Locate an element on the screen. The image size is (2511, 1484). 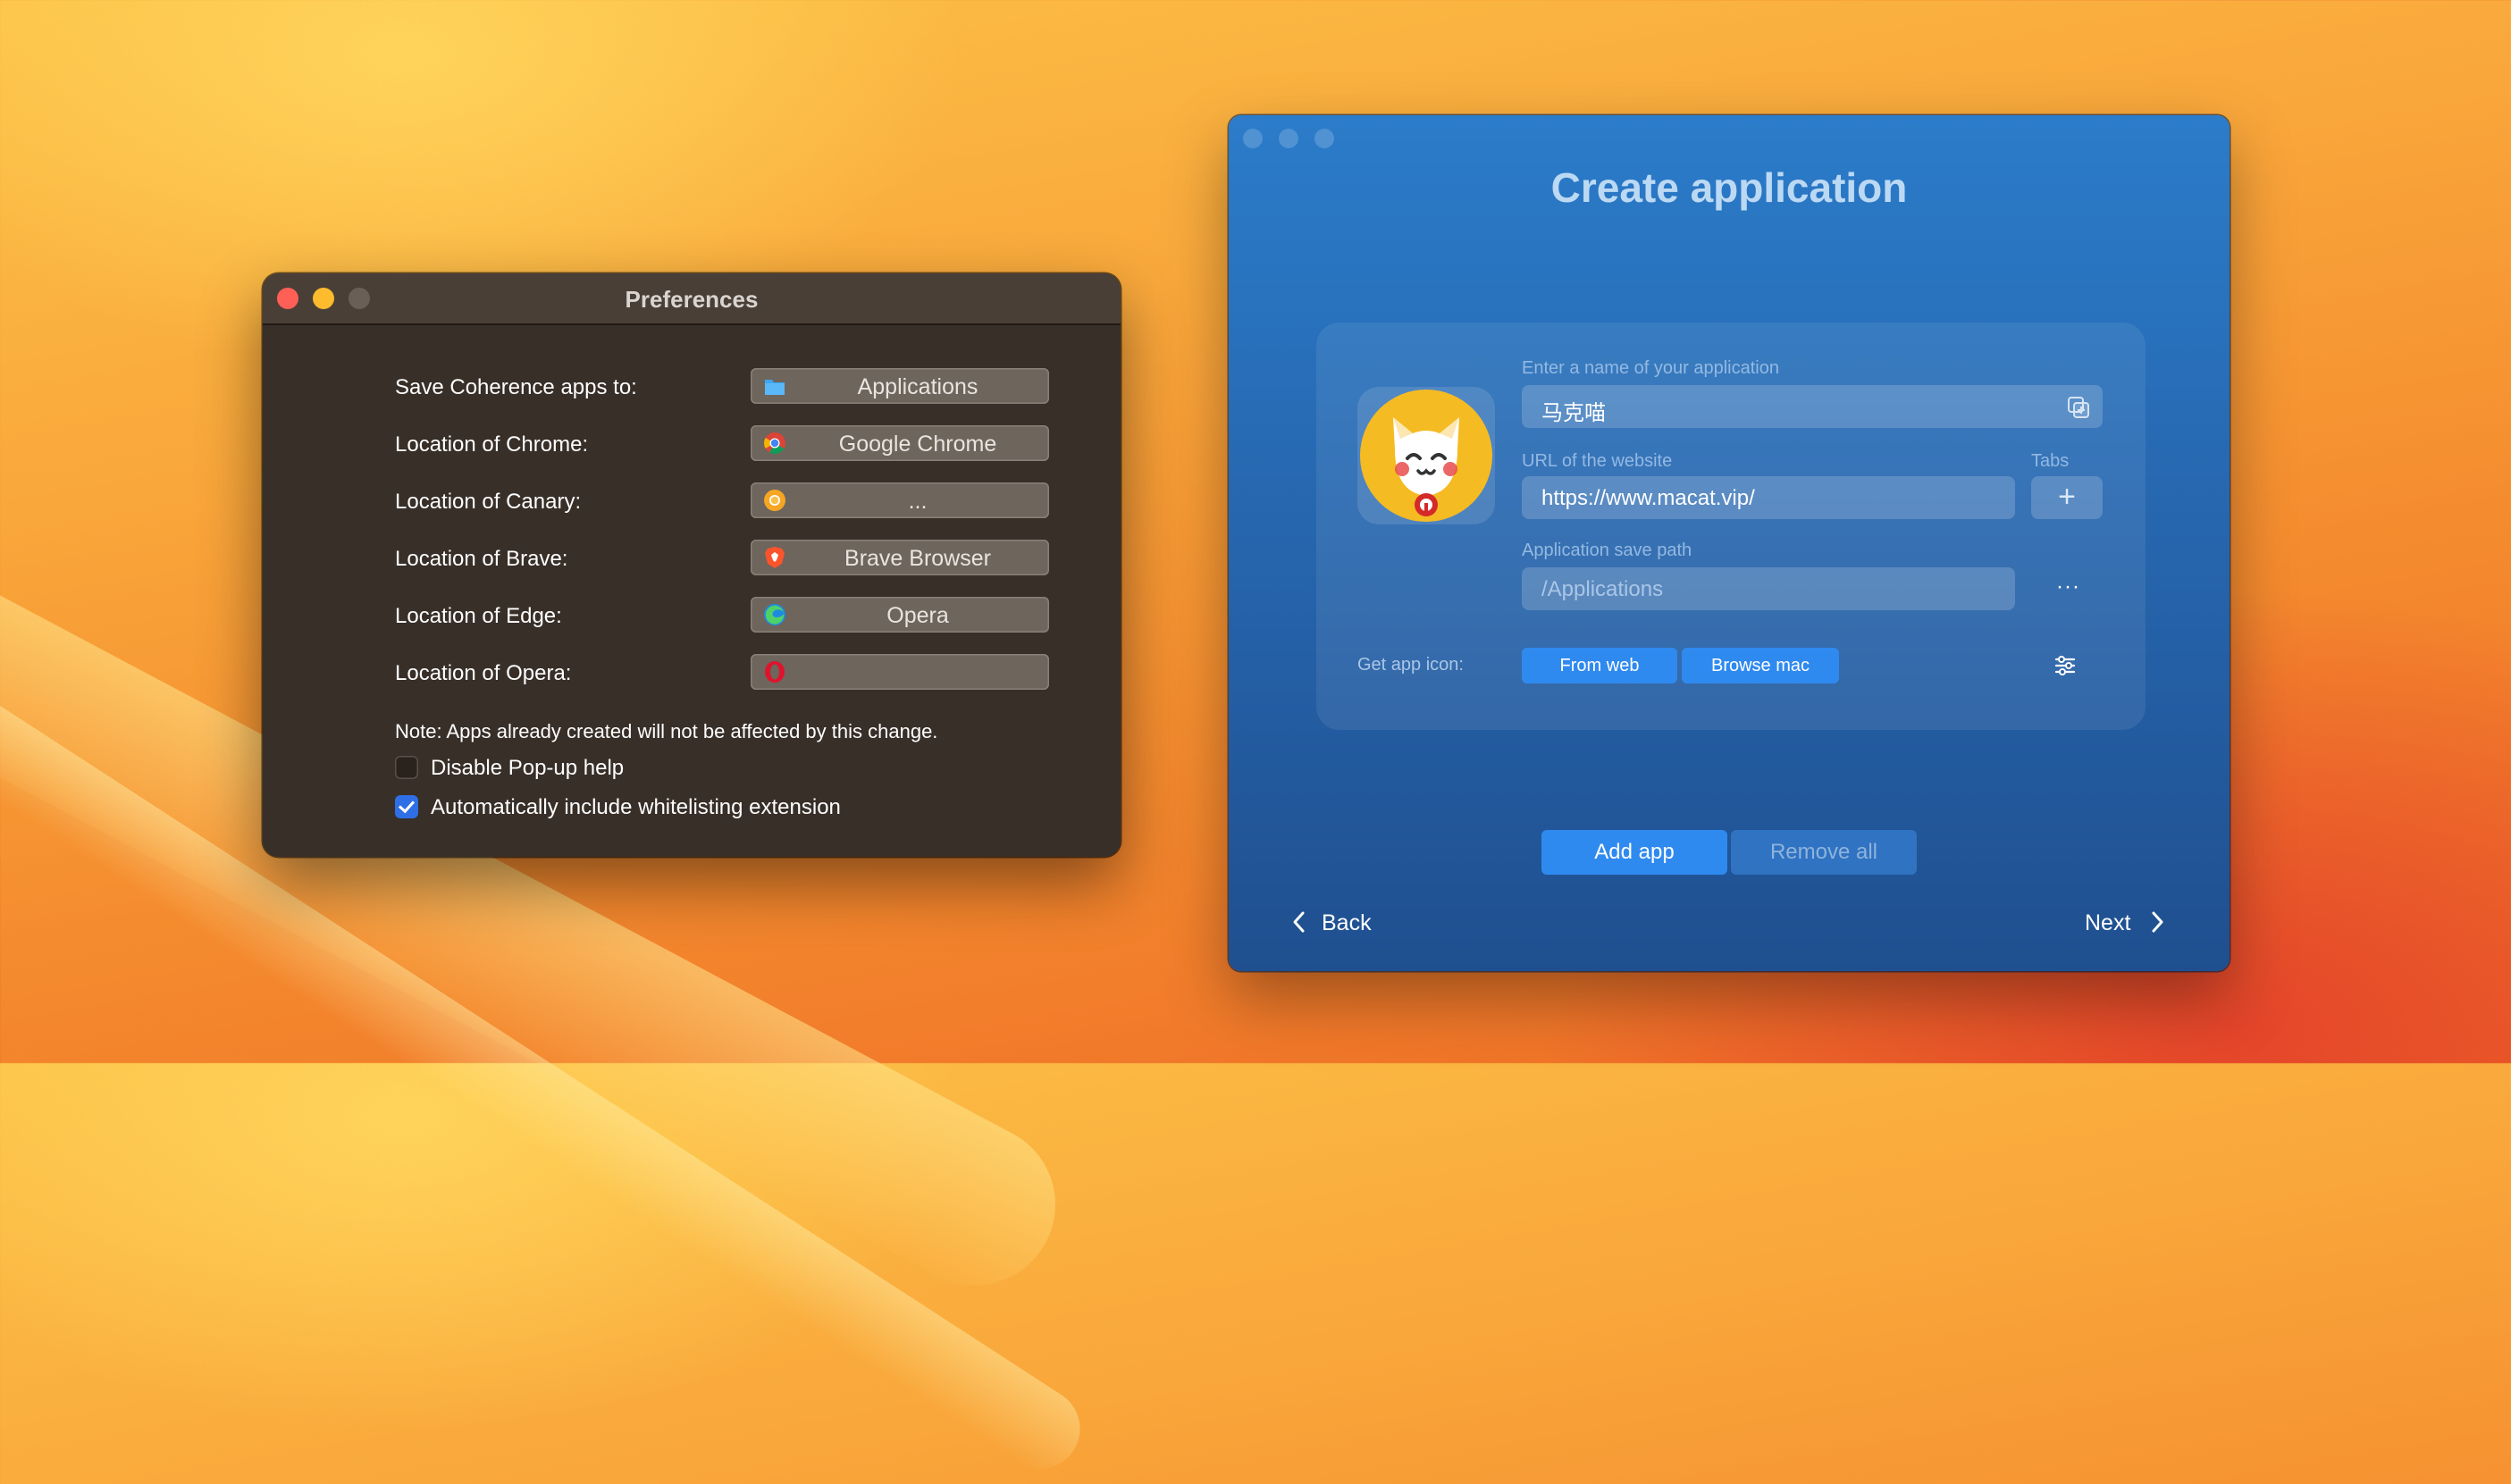
folder-icon is located at coordinates (775, 388).